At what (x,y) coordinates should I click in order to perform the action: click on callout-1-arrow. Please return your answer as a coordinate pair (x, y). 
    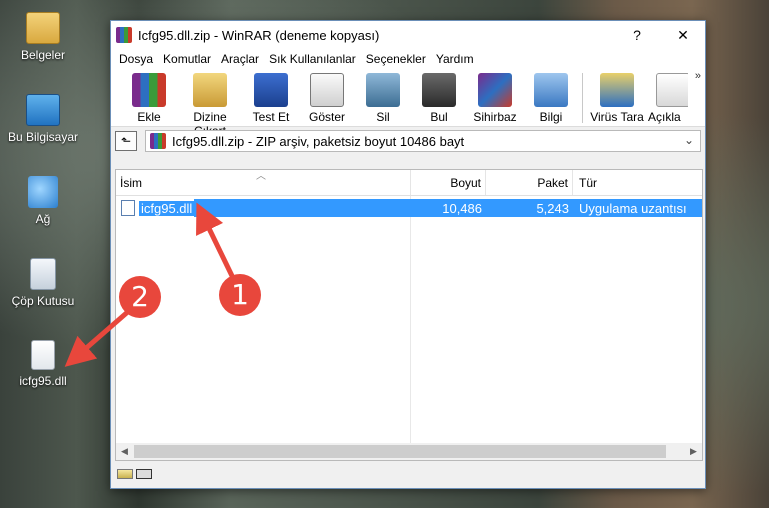
    Looking at the image, I should click on (216, 242).